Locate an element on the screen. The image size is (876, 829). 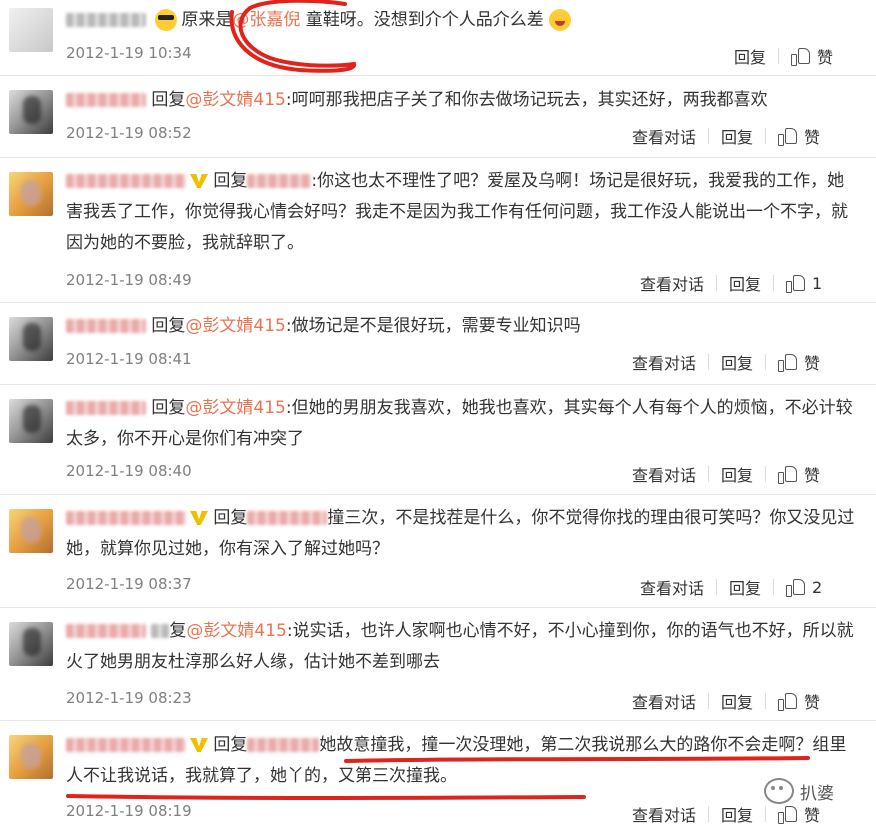
vip-badge-icon is located at coordinates (199, 518).